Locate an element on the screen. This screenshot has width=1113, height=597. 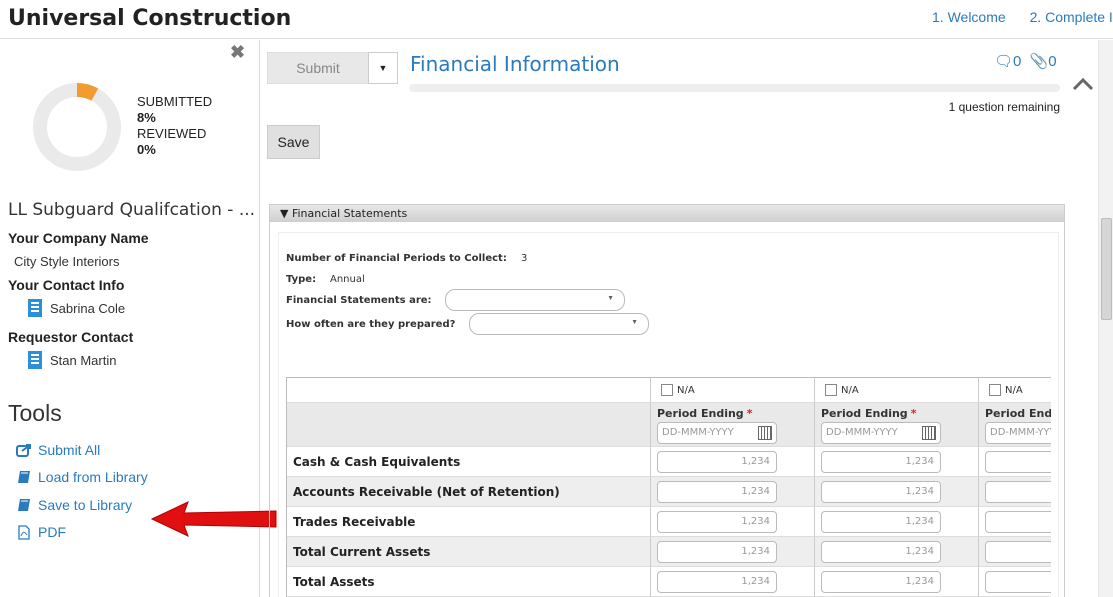
scrollbar-thumb is located at coordinates (1106, 269).